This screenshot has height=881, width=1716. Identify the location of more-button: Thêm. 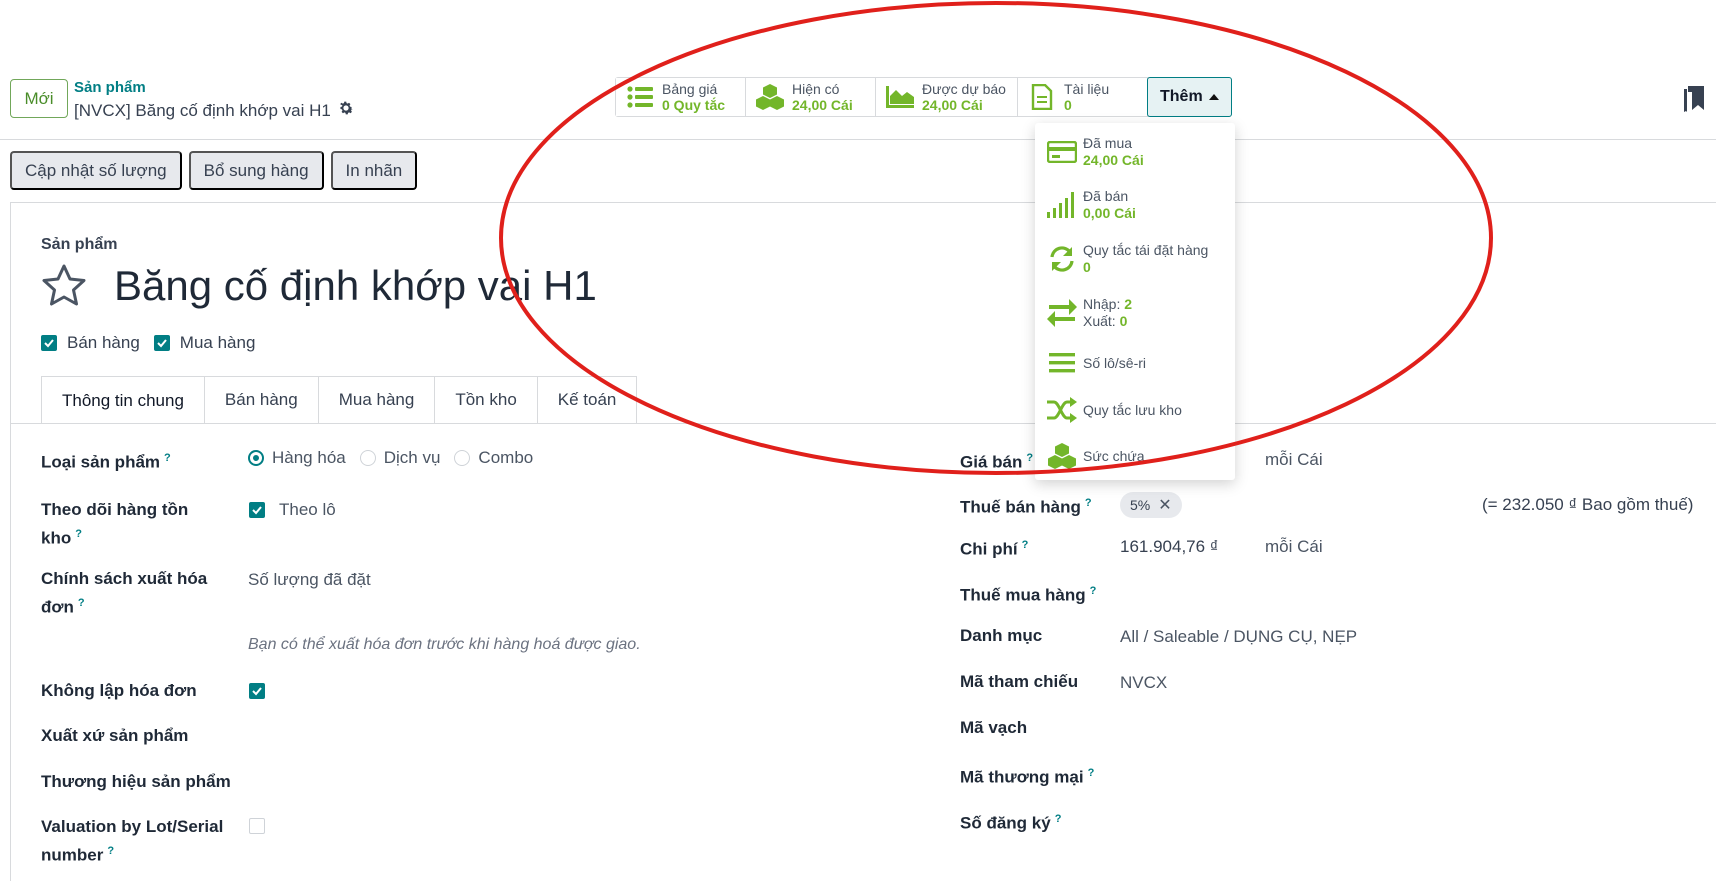
(1189, 97).